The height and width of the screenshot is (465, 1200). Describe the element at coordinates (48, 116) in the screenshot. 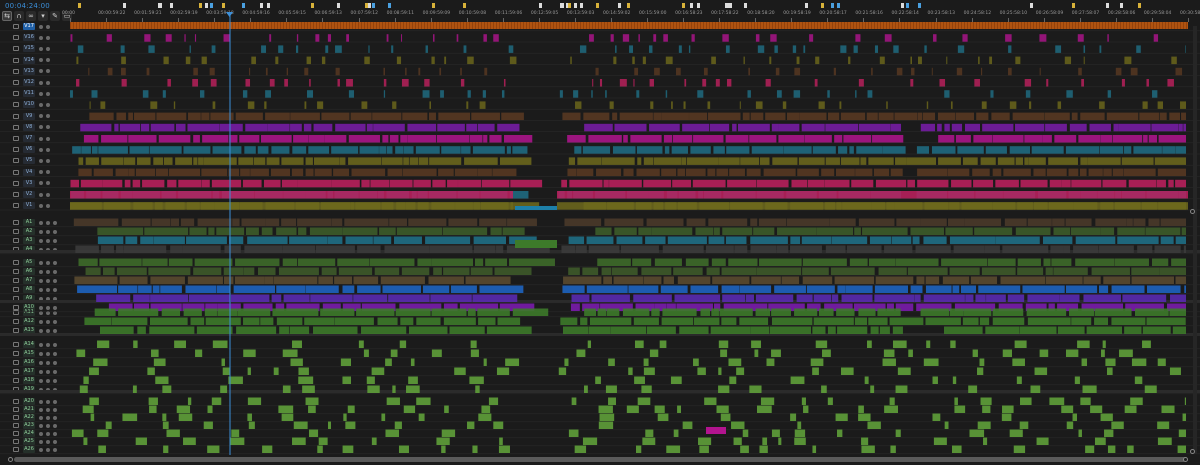

I see `eye-icon` at that location.